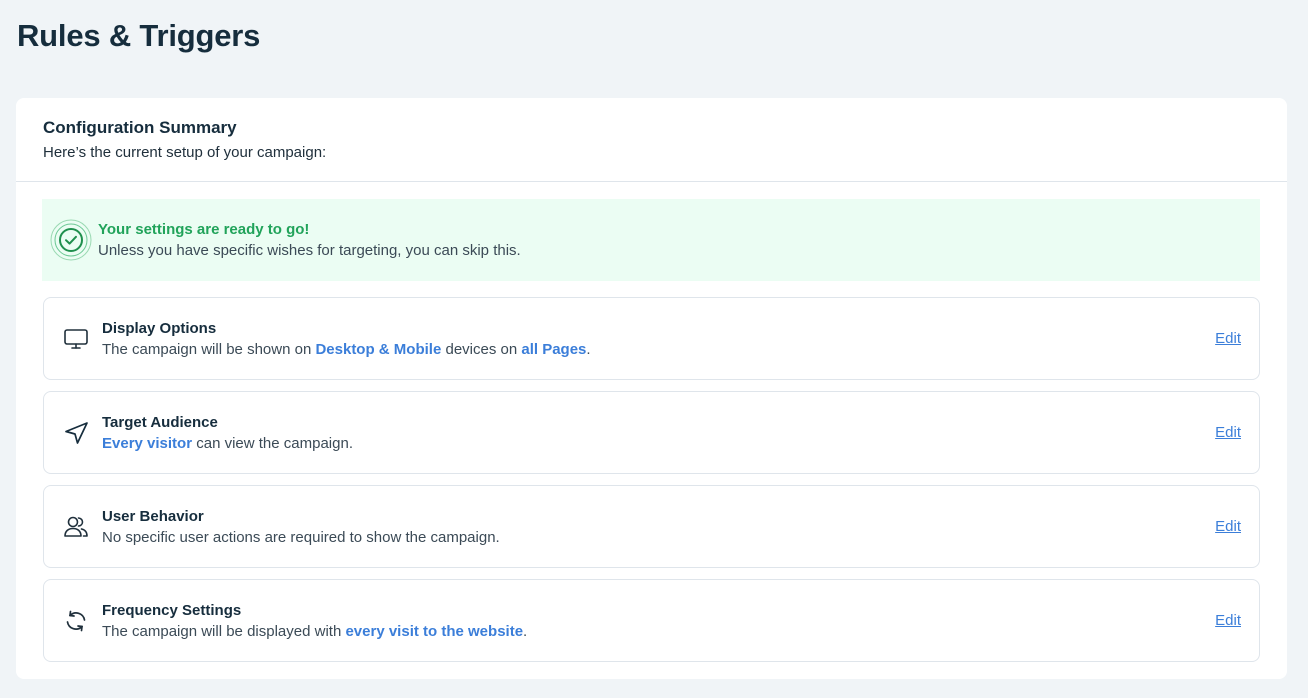  What do you see at coordinates (378, 349) in the screenshot?
I see `desc-highlight-devices: Desktop & Mobile` at bounding box center [378, 349].